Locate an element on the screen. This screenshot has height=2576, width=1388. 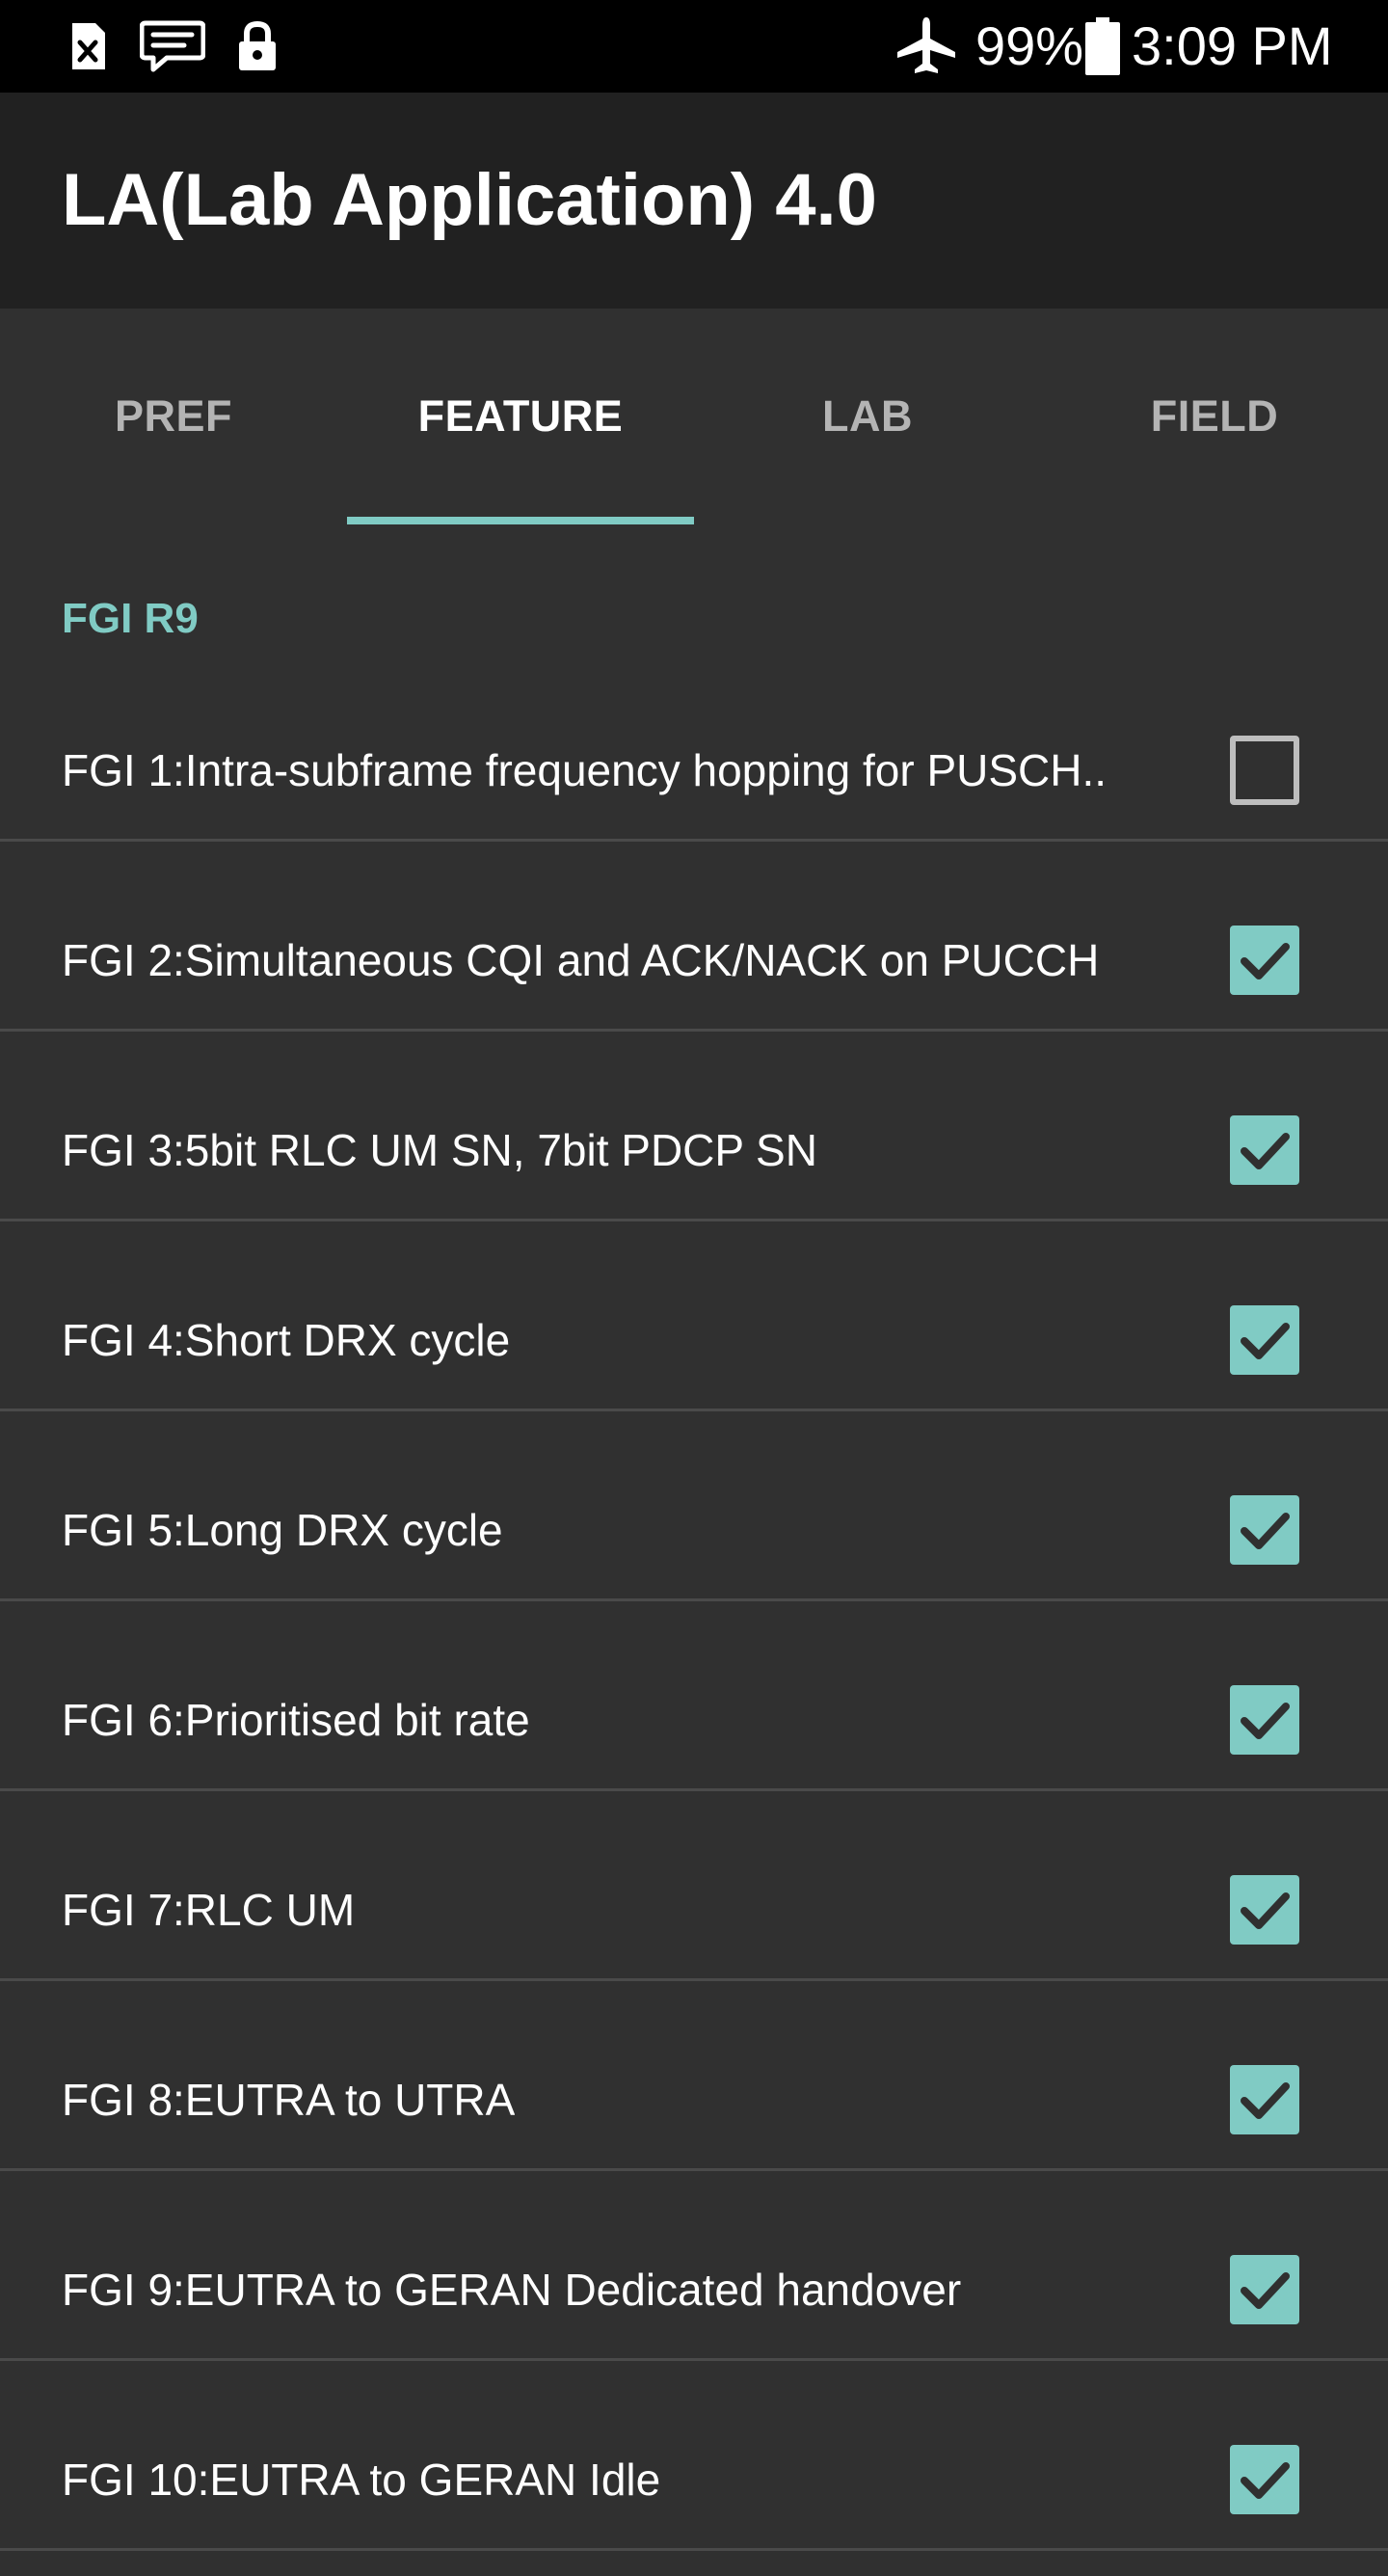
list-item: FGI 8:EUTRA to UTRA is located at coordinates (694, 2099).